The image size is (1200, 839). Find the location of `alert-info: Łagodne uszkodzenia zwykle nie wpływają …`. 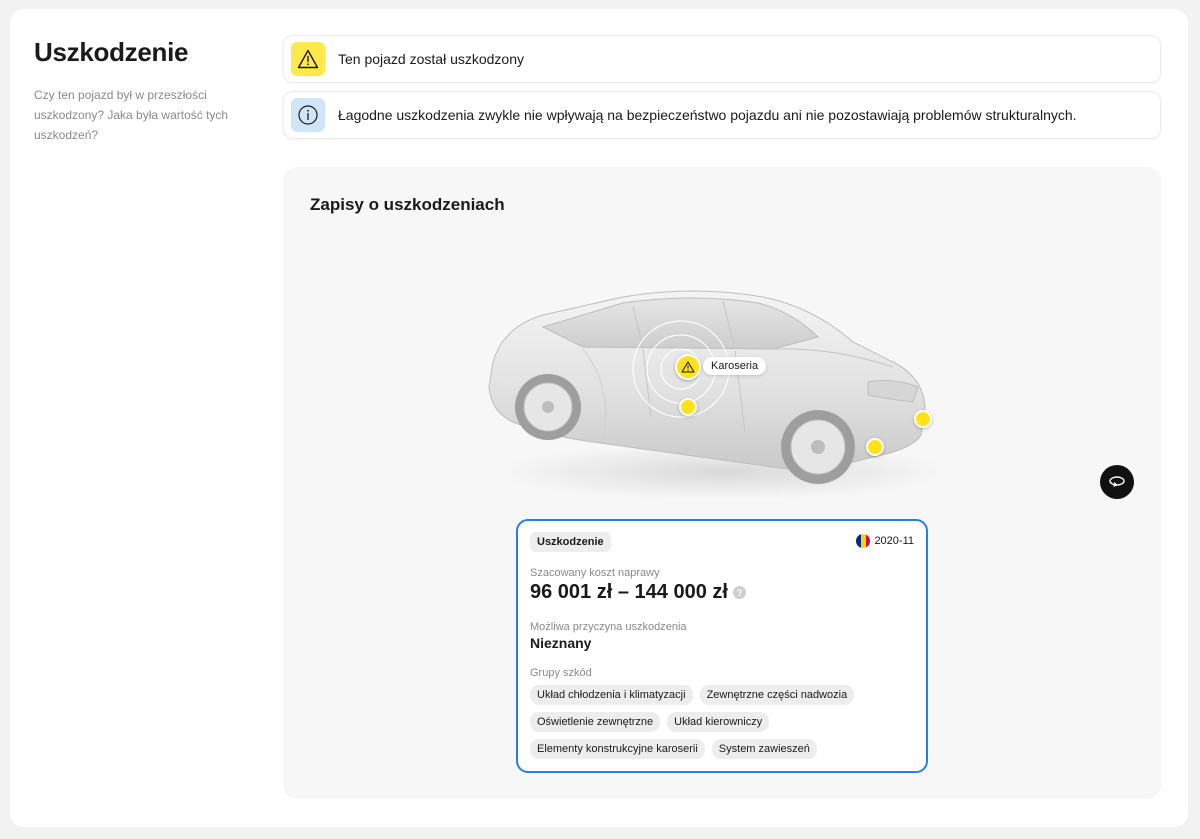

alert-info: Łagodne uszkodzenia zwykle nie wpływają … is located at coordinates (722, 115).